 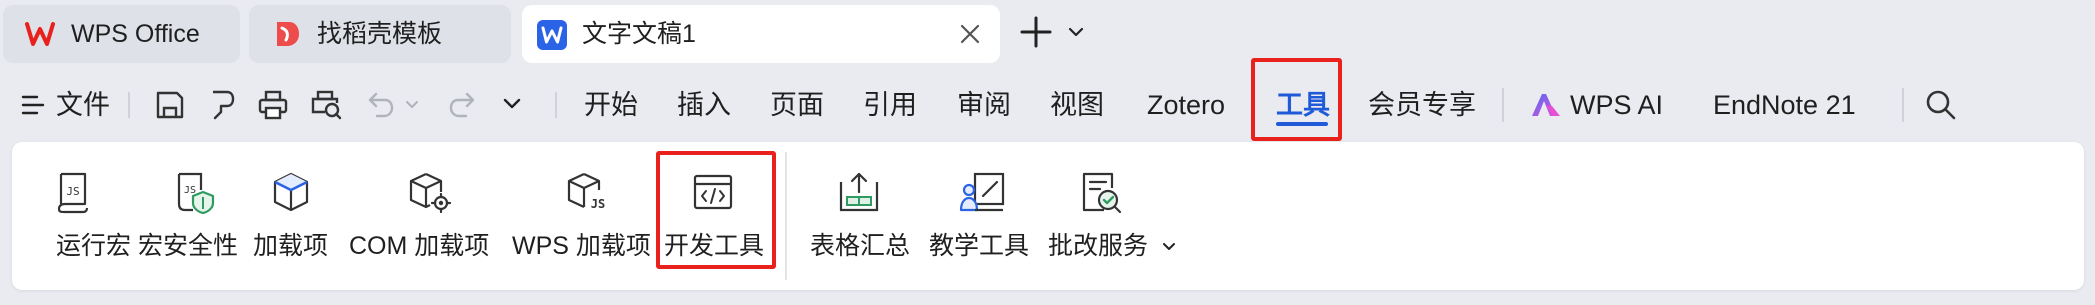 What do you see at coordinates (381, 105) in the screenshot?
I see `undo-icon` at bounding box center [381, 105].